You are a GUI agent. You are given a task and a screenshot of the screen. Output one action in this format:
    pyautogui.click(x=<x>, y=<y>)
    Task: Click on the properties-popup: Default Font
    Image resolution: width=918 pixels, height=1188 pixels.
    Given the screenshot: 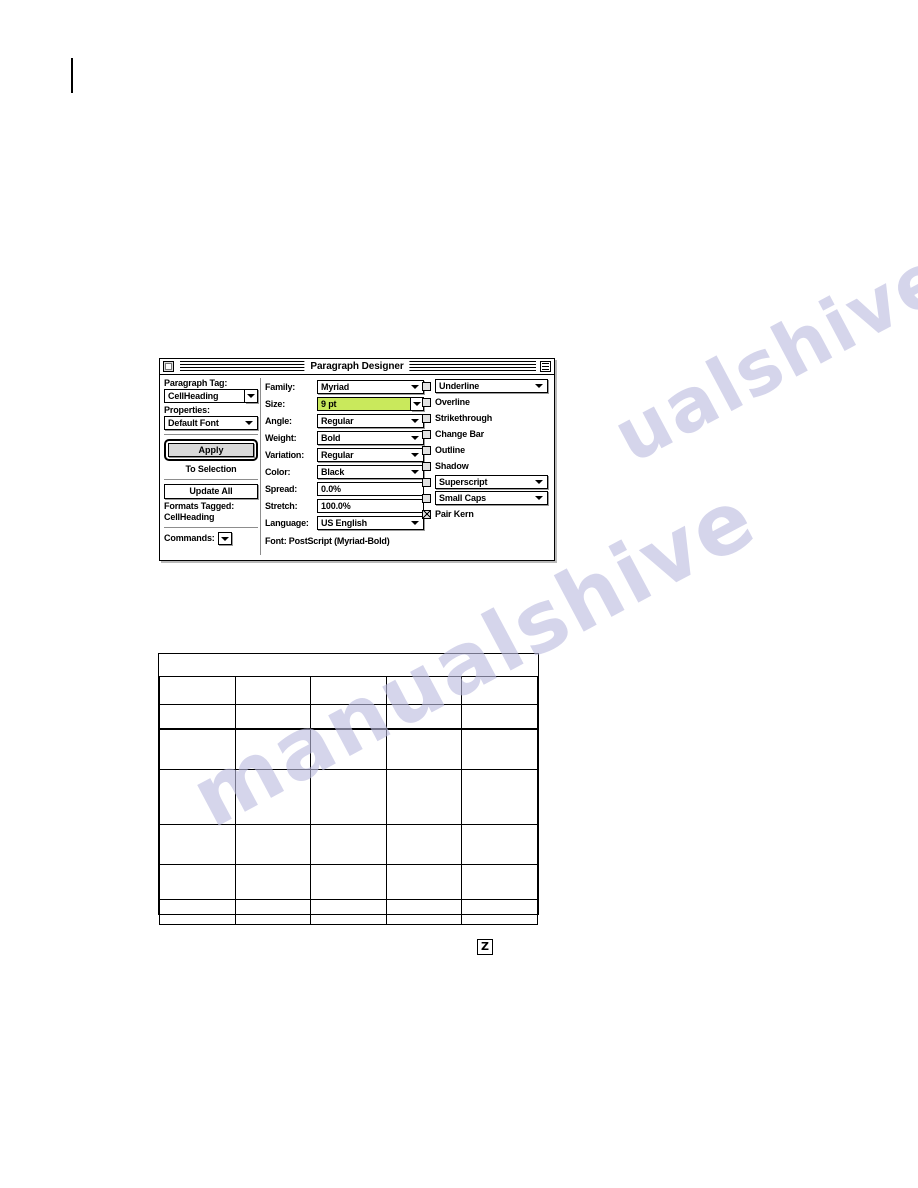 What is the action you would take?
    pyautogui.click(x=211, y=423)
    